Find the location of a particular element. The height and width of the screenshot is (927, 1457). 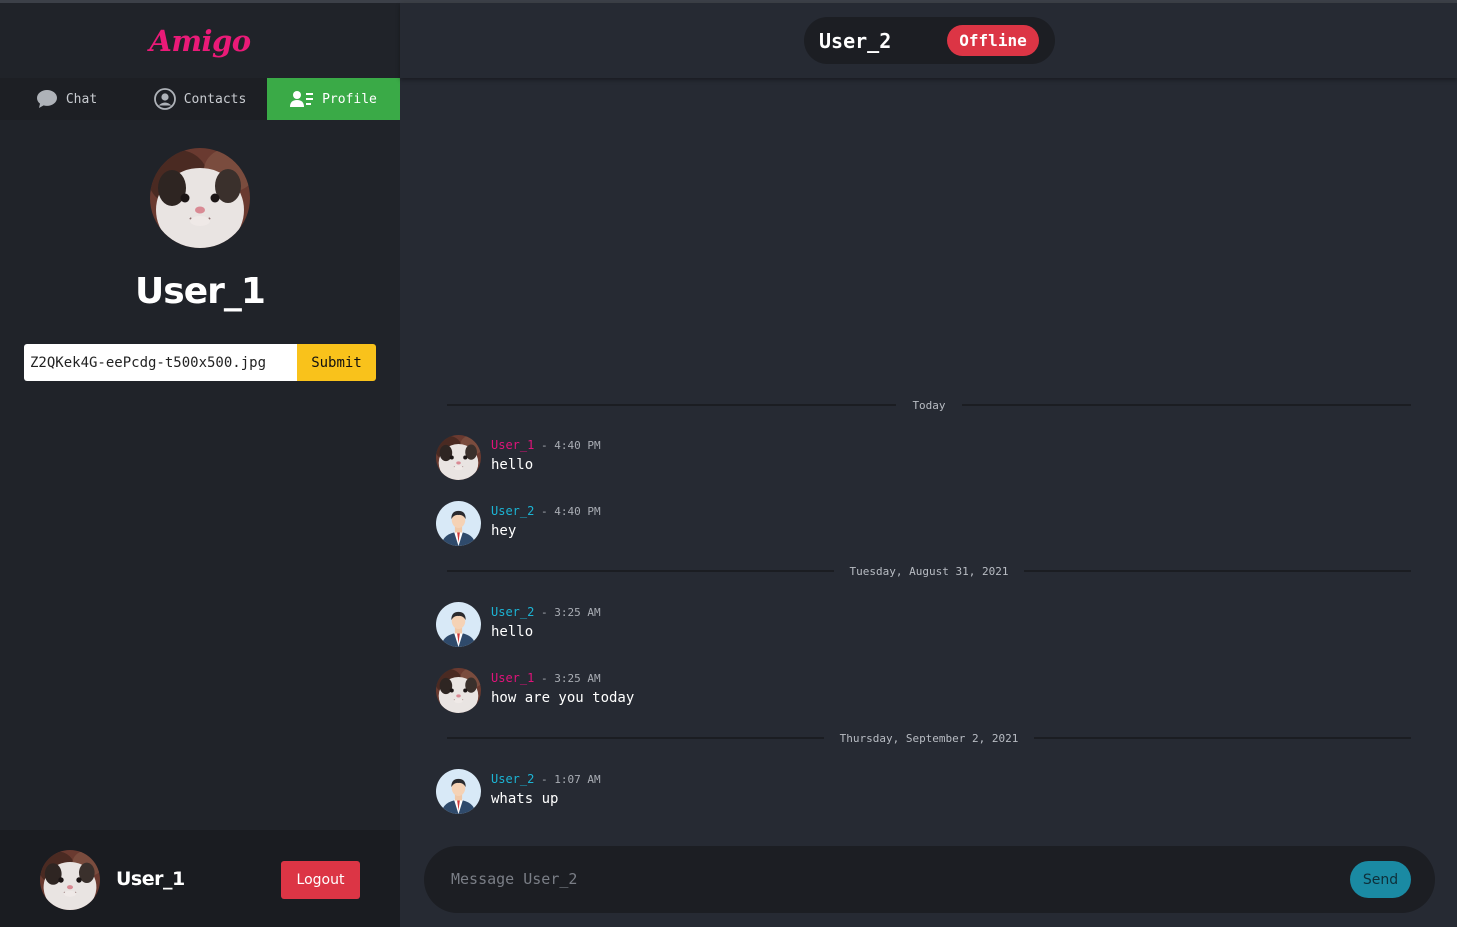

date-divider-label: Tuesday, August 31, 2021 is located at coordinates (929, 571).